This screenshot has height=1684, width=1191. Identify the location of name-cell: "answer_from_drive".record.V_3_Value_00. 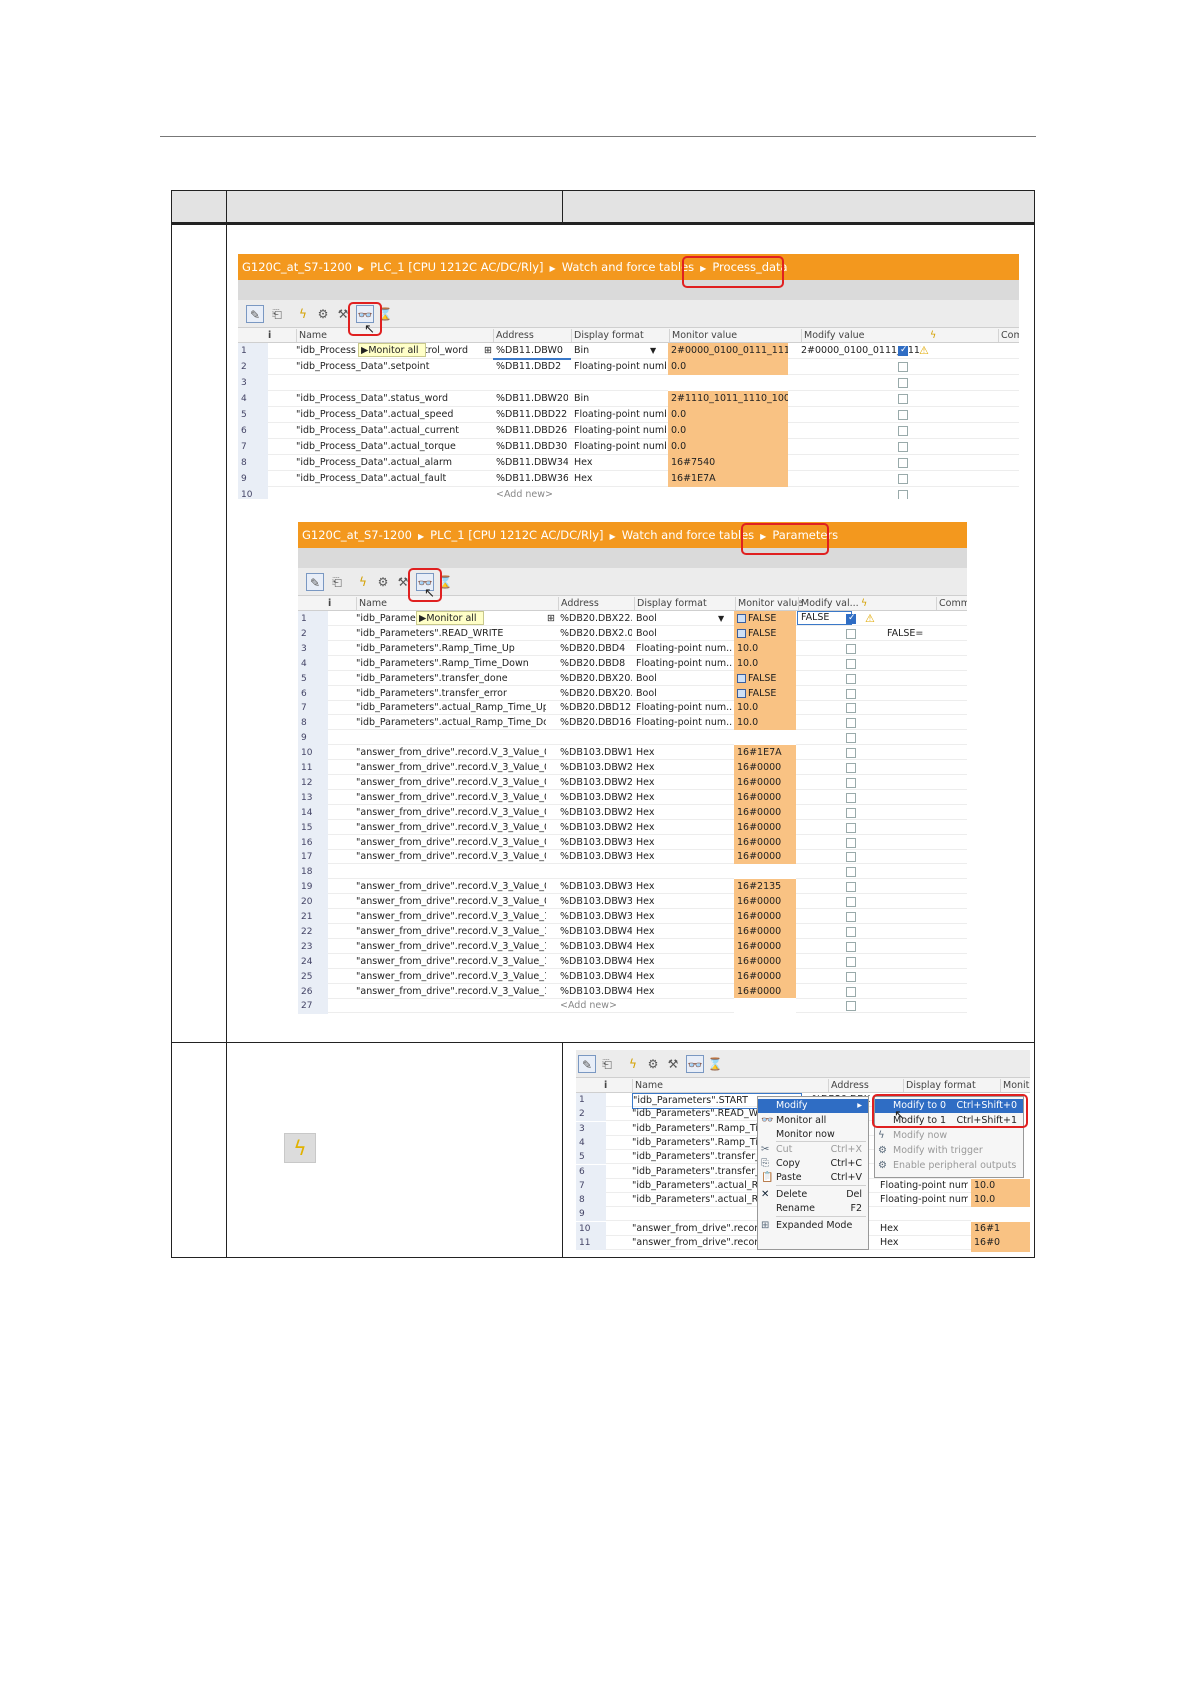
(451, 753).